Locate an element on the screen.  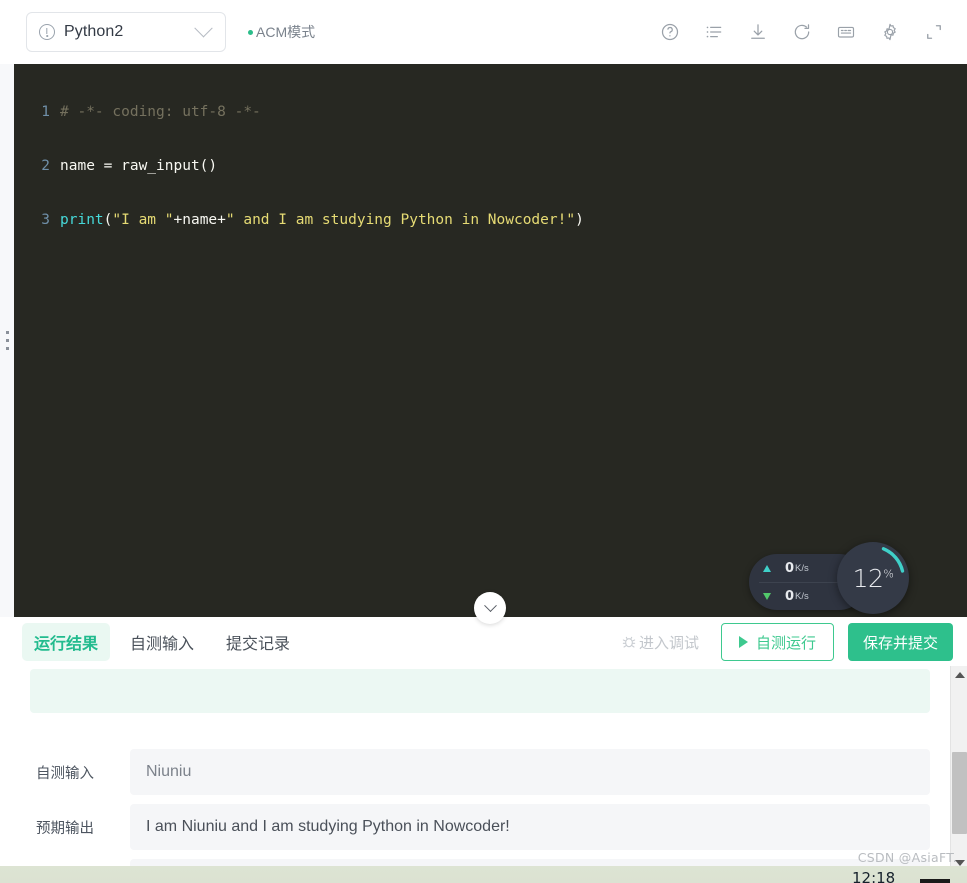
self-test-run-label: 自测运行 is located at coordinates (785, 643).